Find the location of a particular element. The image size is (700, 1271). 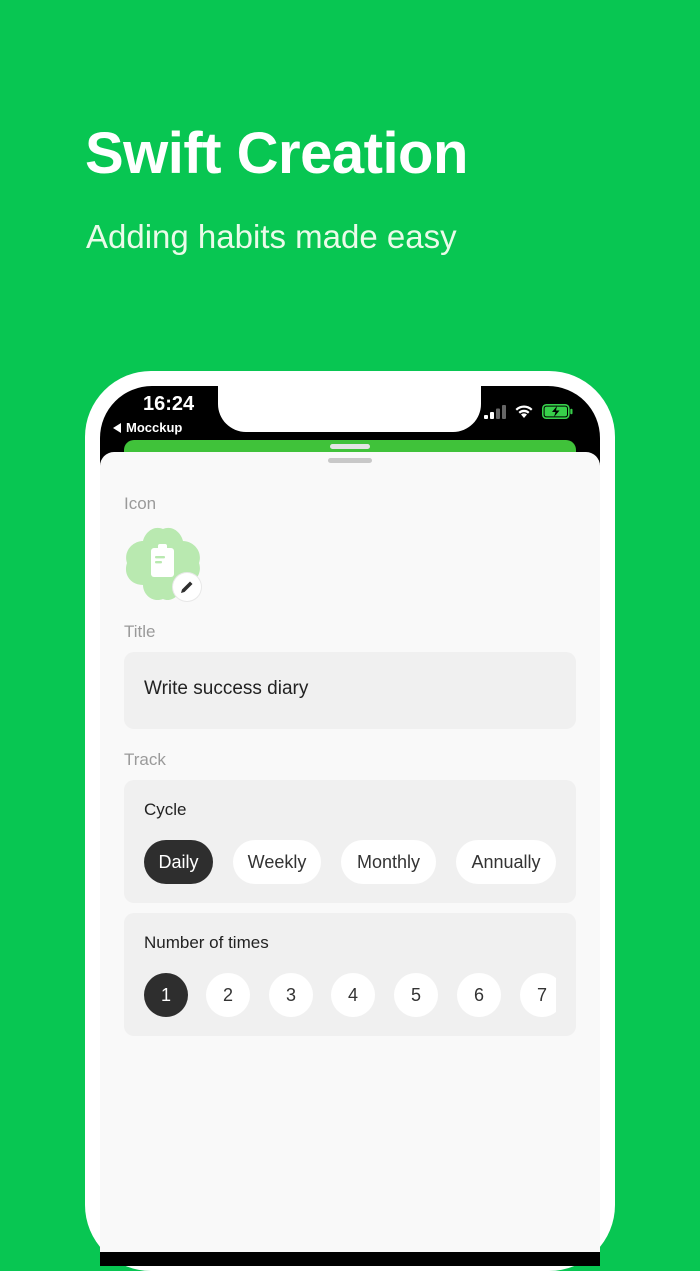

times-options-scroller: 1 2 3 4 5 6 7 is located at coordinates (340, 995).